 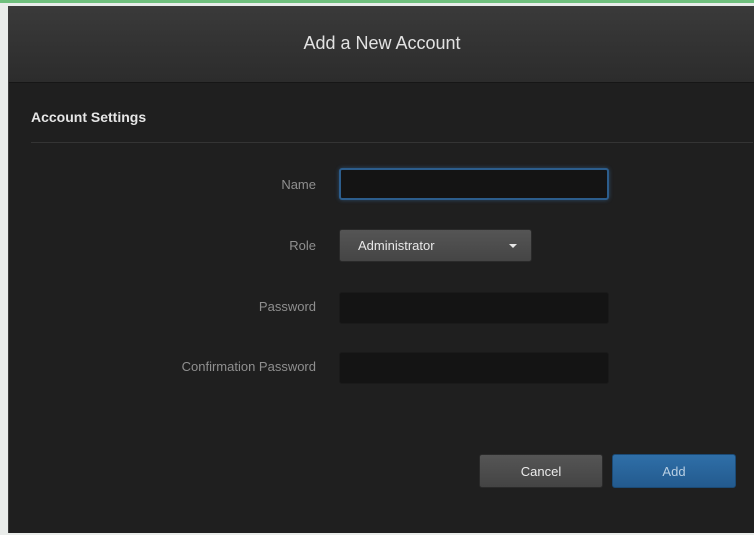 I want to click on name-label: Name, so click(x=298, y=184).